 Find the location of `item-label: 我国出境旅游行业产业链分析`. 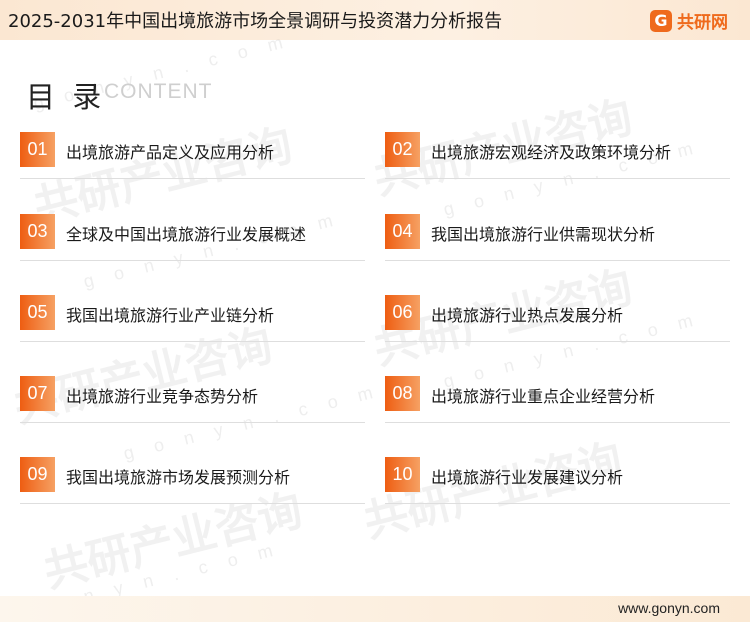

item-label: 我国出境旅游行业产业链分析 is located at coordinates (170, 315).